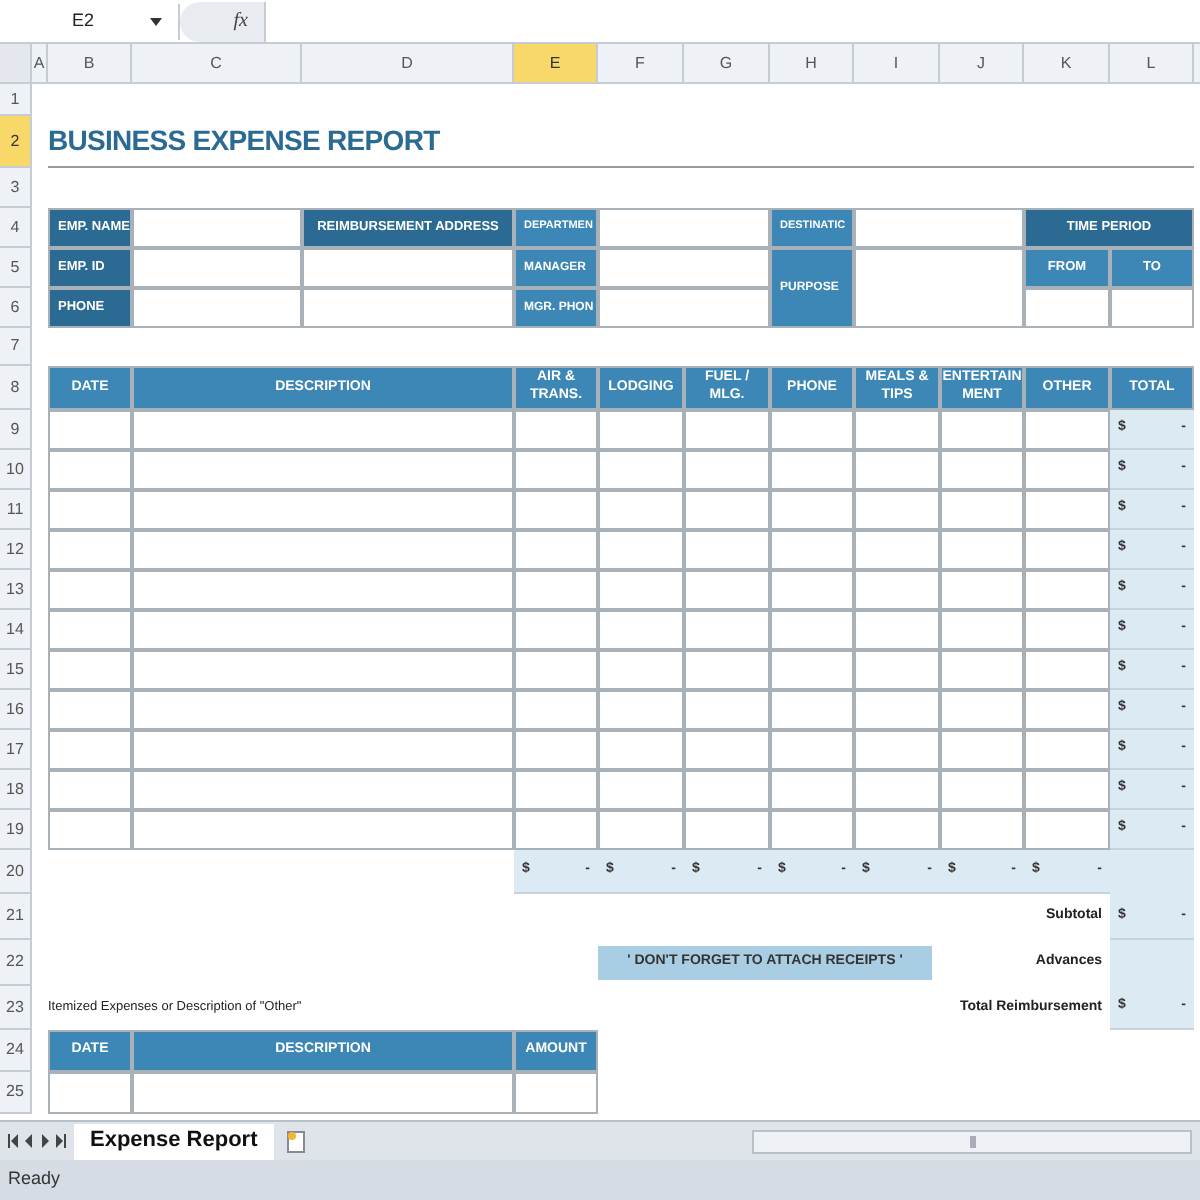  Describe the element at coordinates (16, 830) in the screenshot. I see `row-header: 19` at that location.